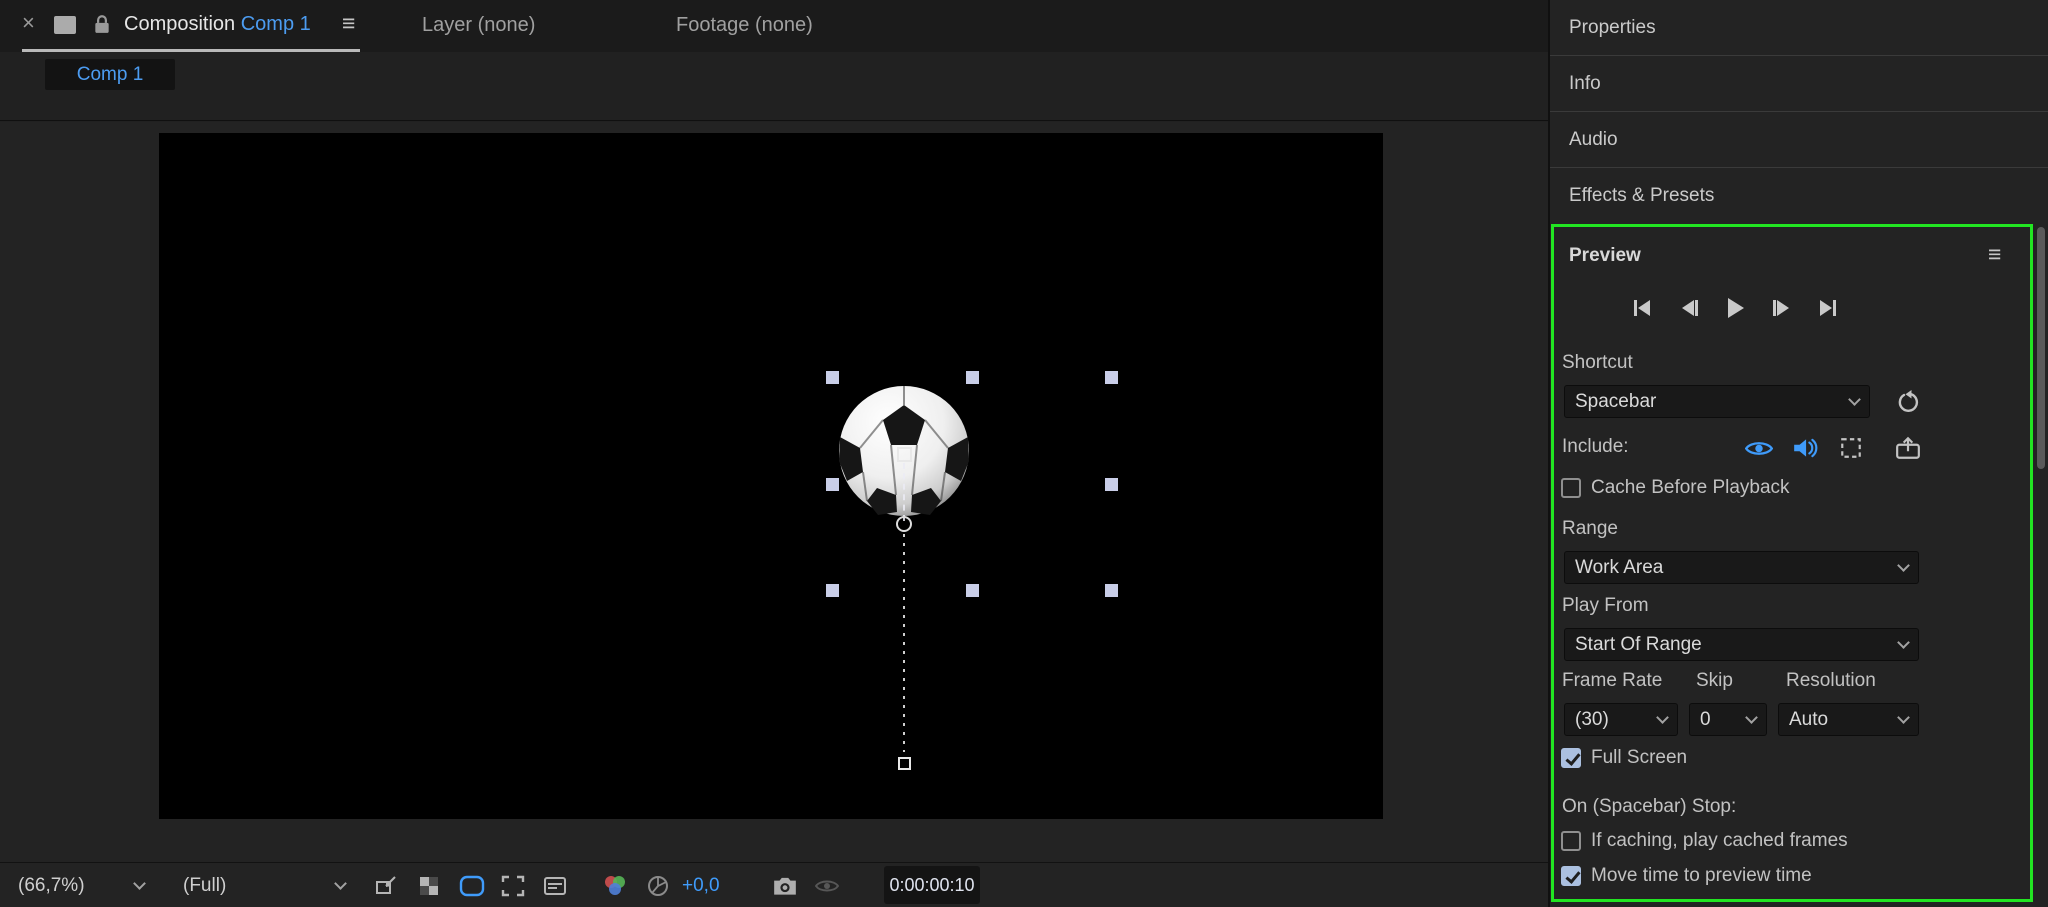 The width and height of the screenshot is (2048, 907). I want to click on view-options-icon, so click(555, 886).